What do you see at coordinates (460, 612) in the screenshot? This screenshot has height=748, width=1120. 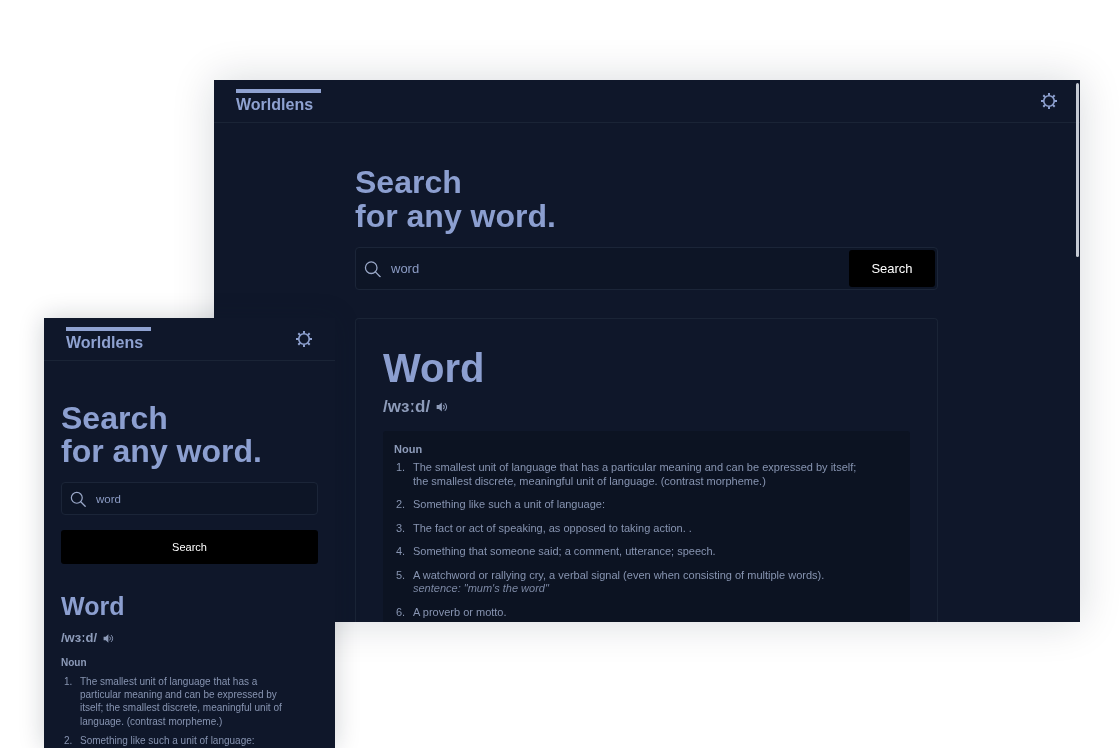 I see `definition-text: A proverb or motto.` at bounding box center [460, 612].